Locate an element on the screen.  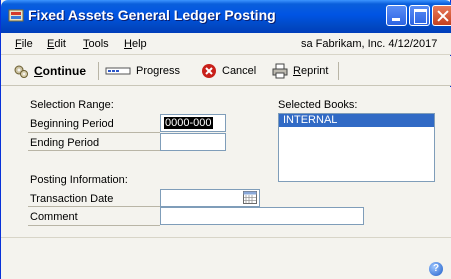
comment-field is located at coordinates (262, 216).